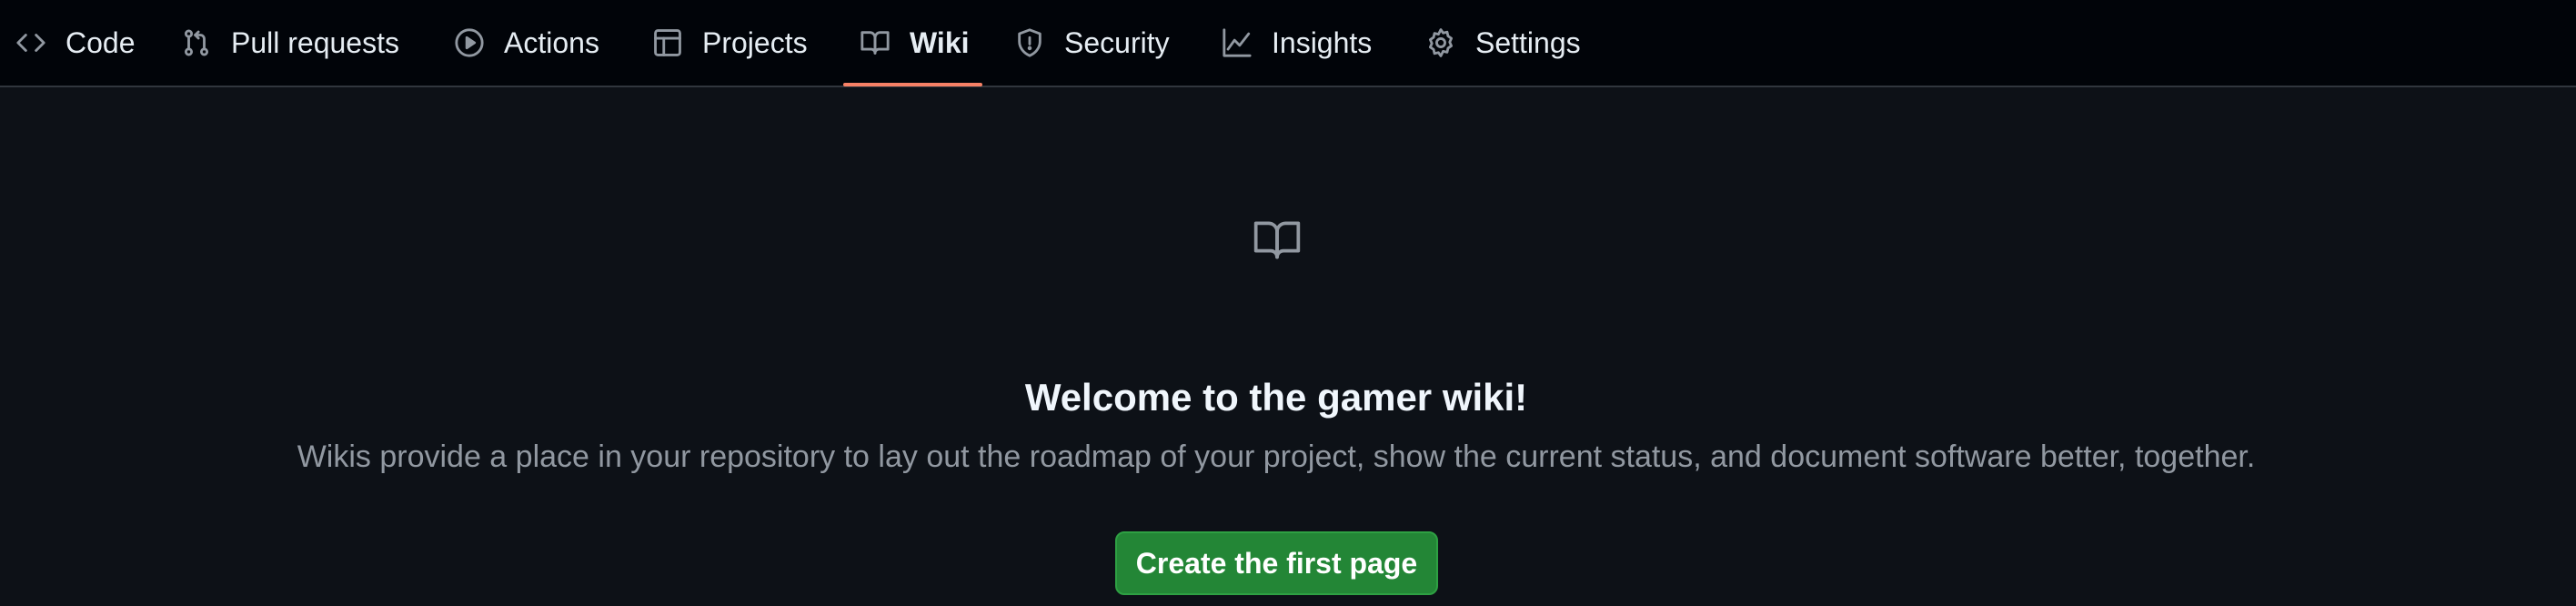  Describe the element at coordinates (551, 42) in the screenshot. I see `tab-actions-label: Actions` at that location.